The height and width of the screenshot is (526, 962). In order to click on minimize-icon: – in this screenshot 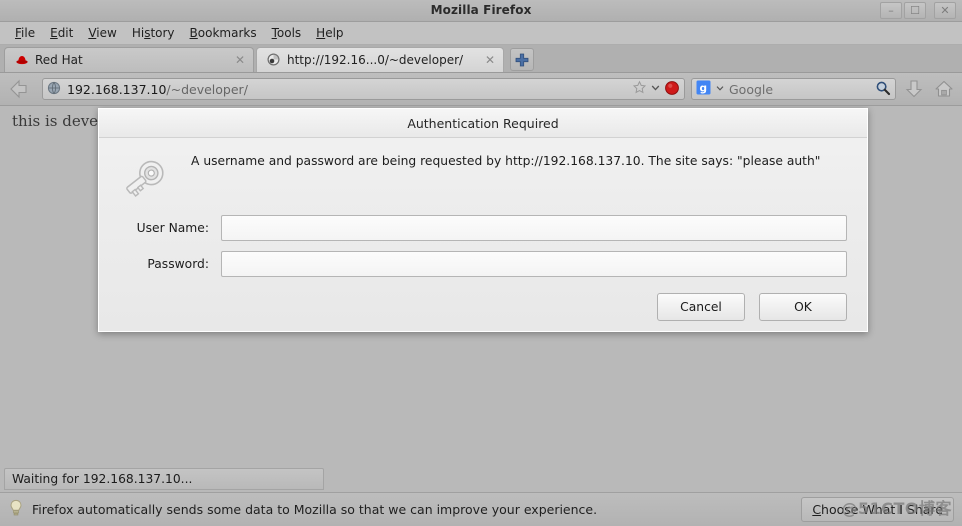, I will do `click(891, 10)`.